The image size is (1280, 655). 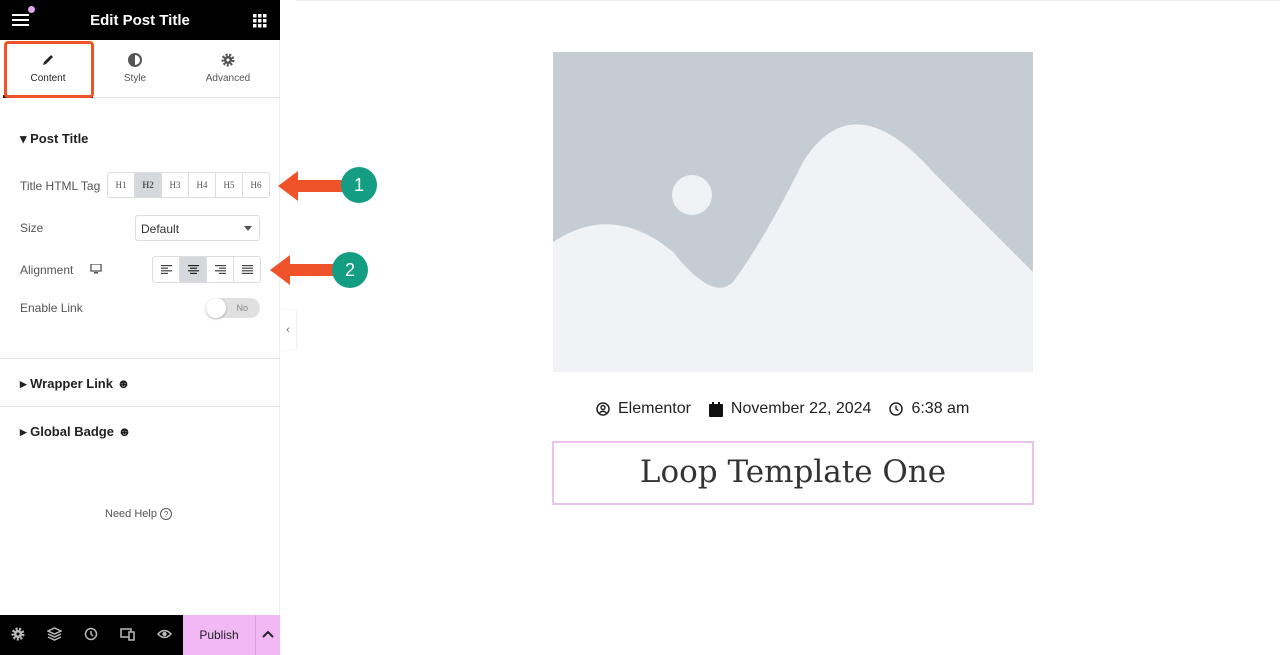 What do you see at coordinates (175, 185) in the screenshot?
I see `tag-h3: H3` at bounding box center [175, 185].